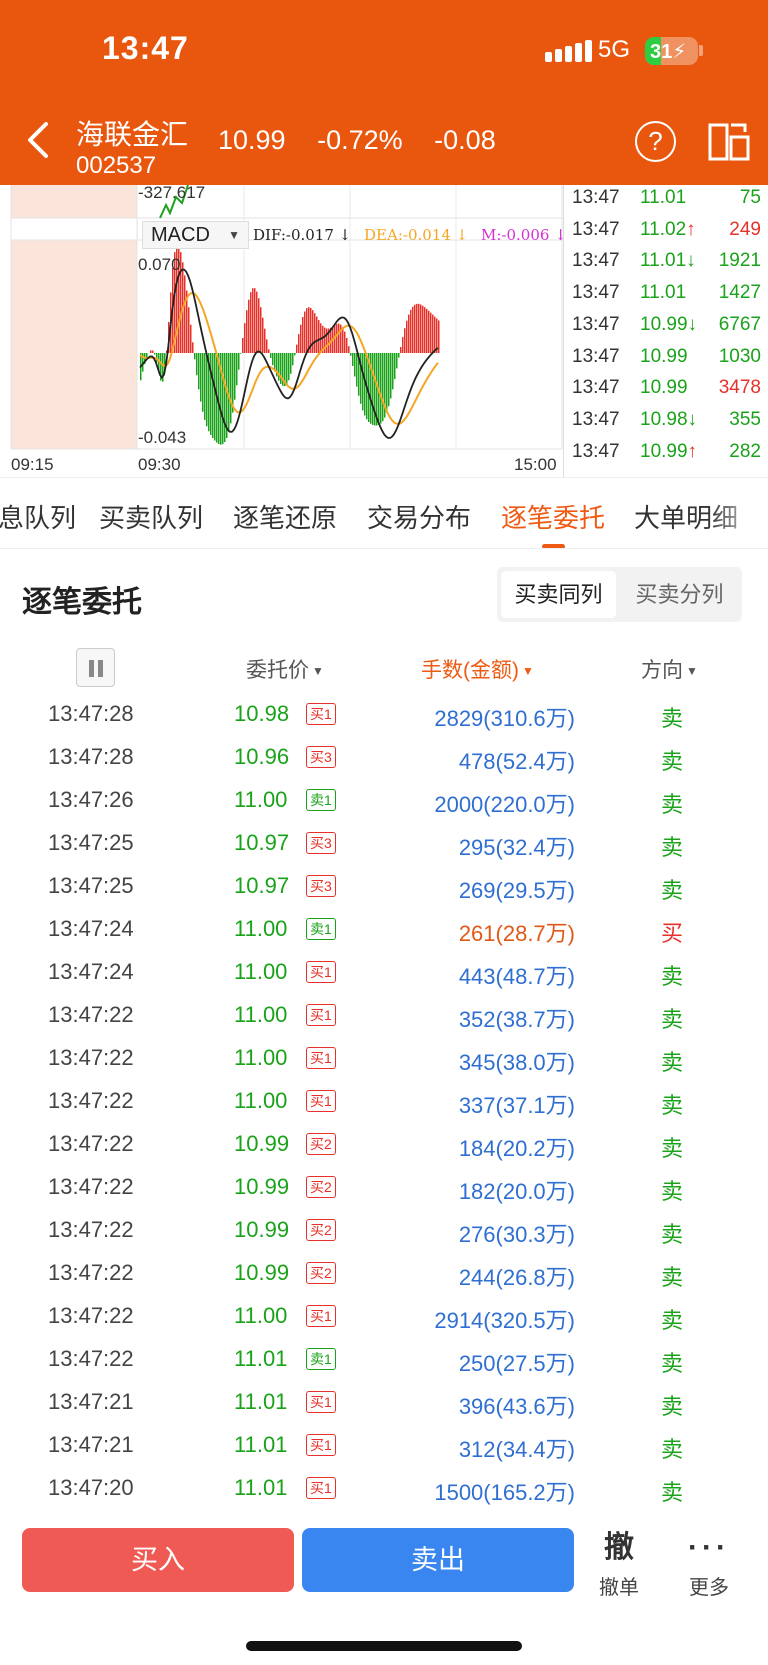  What do you see at coordinates (384, 1402) in the screenshot?
I see `order-row: 13:47:21 11.01 买1 396(43.6万) 卖` at bounding box center [384, 1402].